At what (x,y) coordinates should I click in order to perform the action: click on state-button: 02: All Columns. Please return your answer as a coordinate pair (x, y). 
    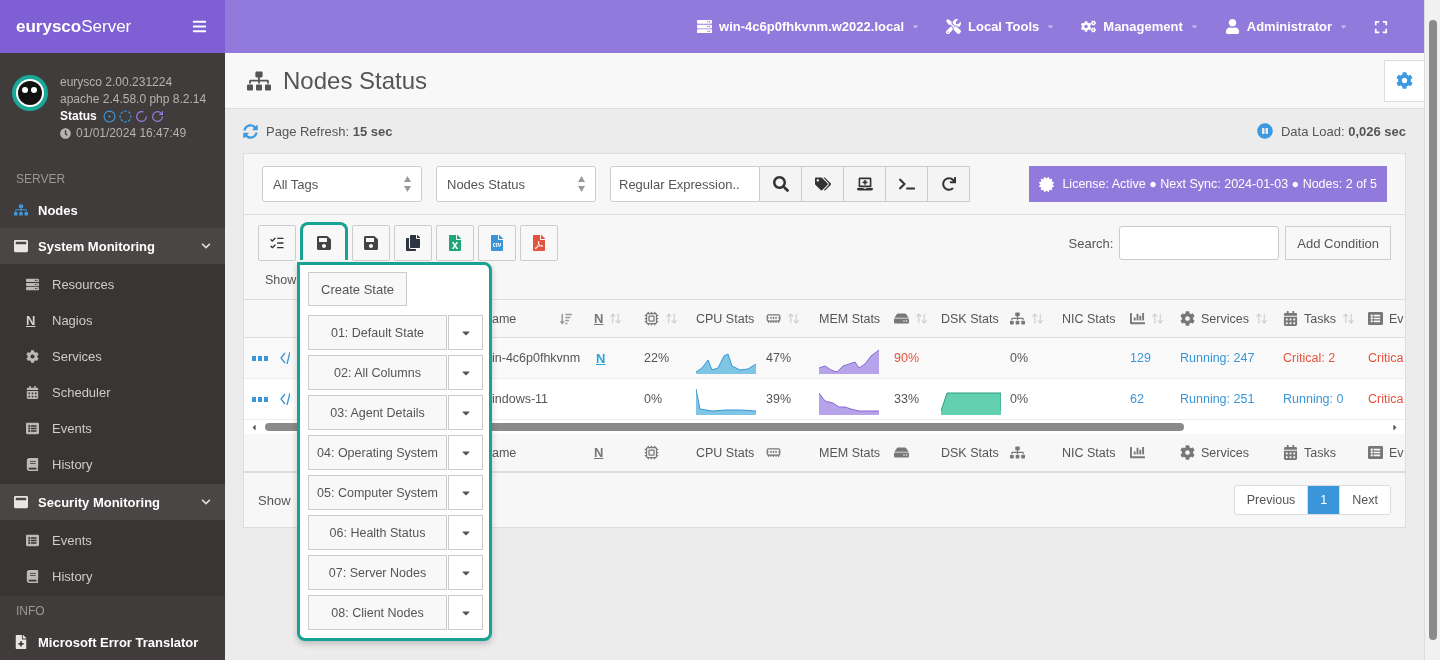
    Looking at the image, I should click on (377, 372).